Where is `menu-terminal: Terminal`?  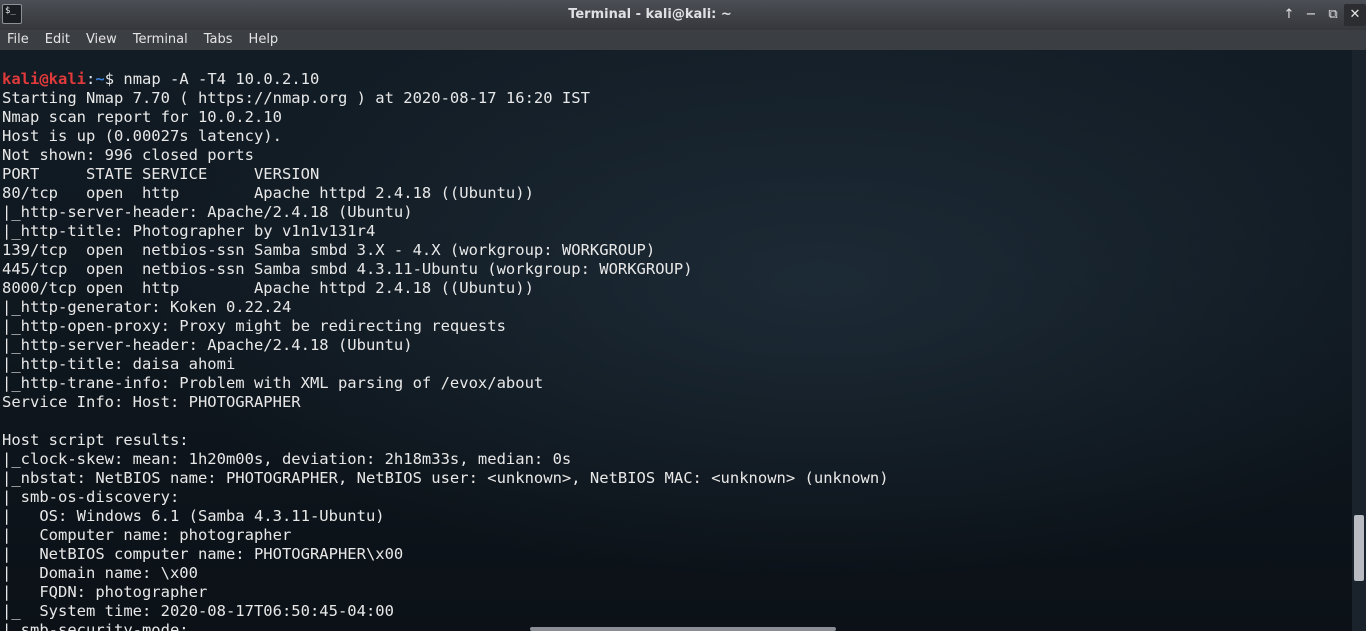
menu-terminal: Terminal is located at coordinates (160, 40).